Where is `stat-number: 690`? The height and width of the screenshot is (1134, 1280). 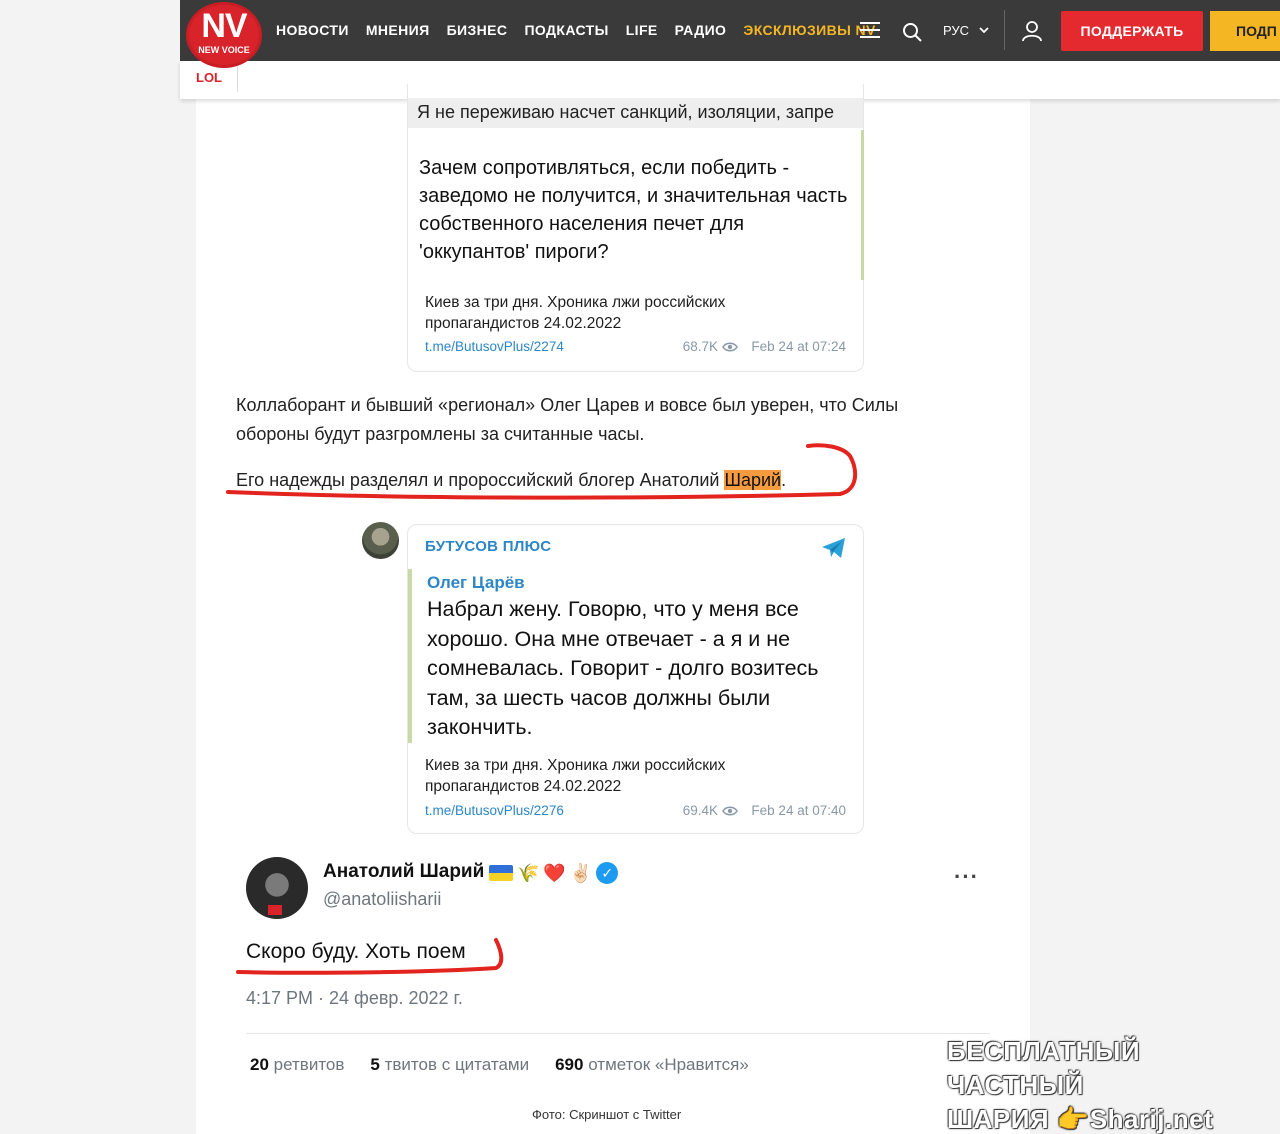
stat-number: 690 is located at coordinates (569, 1064).